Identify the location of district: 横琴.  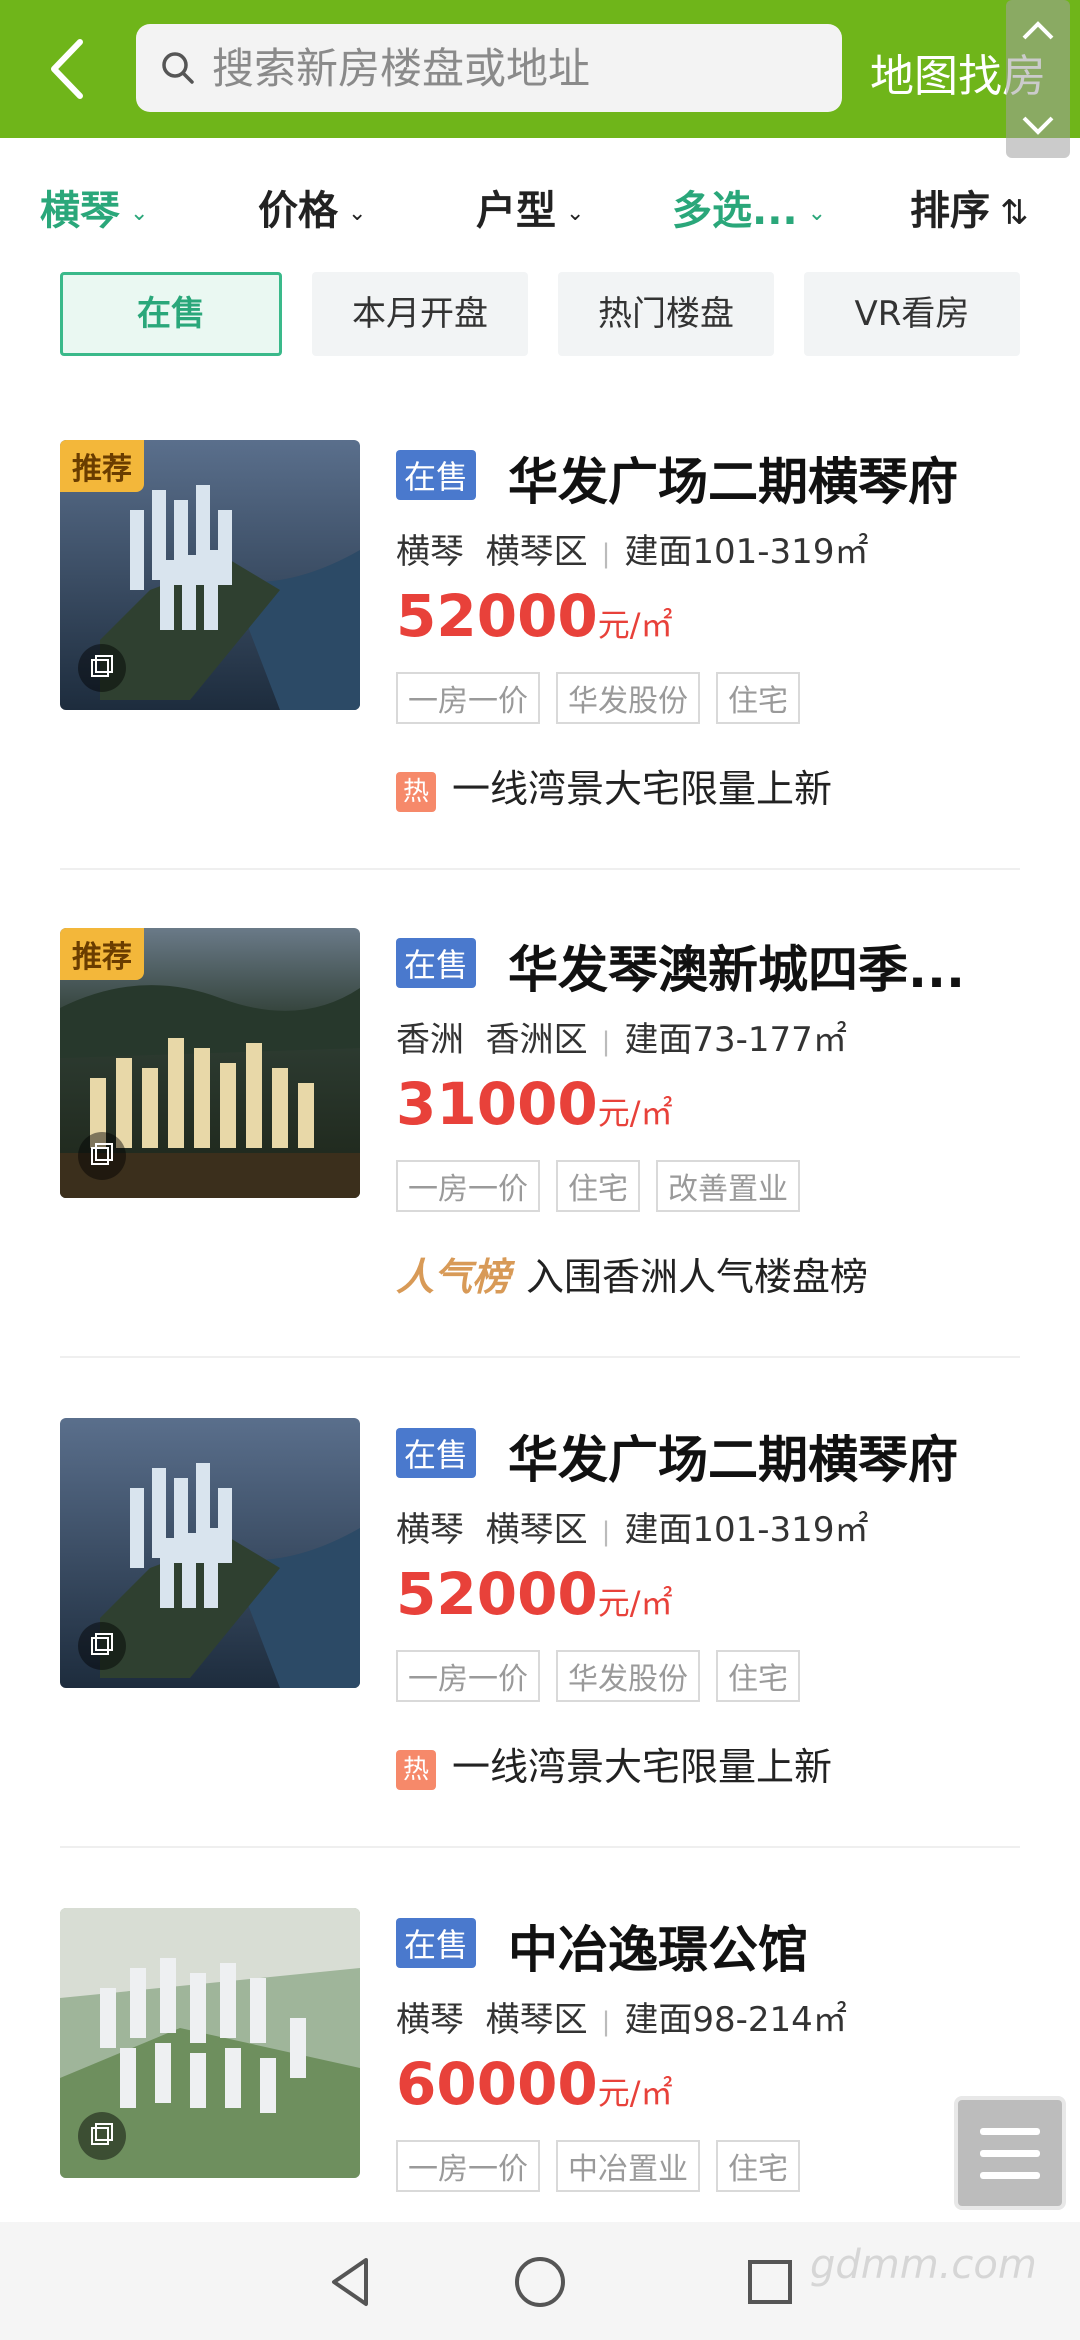
(430, 2020).